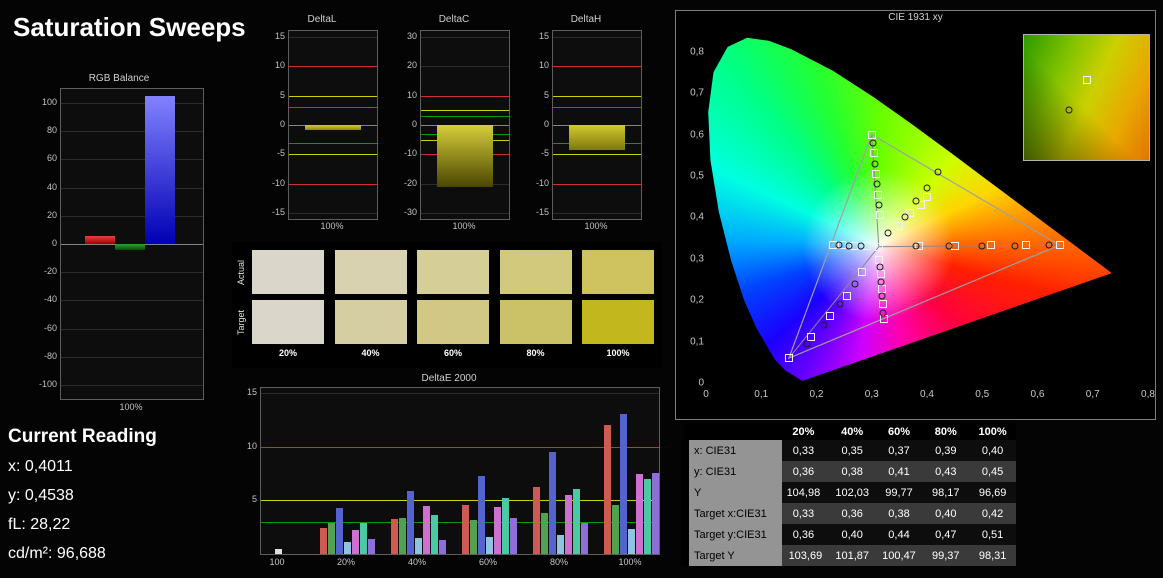 Image resolution: width=1163 pixels, height=578 pixels. Describe the element at coordinates (535, 353) in the screenshot. I see `swatch-col-label: 80%` at that location.